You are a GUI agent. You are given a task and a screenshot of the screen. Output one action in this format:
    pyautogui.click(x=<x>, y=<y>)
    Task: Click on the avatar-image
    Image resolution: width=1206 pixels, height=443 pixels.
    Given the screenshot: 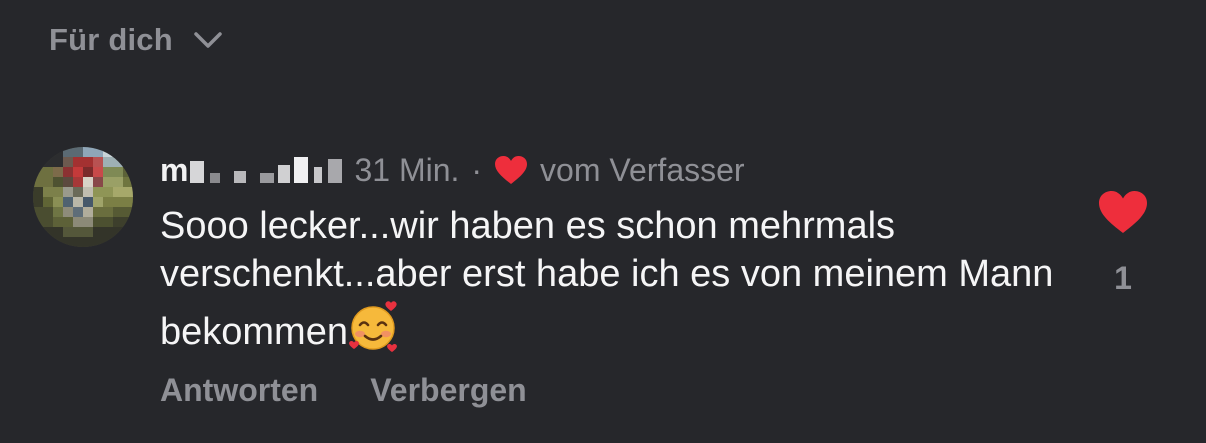 What is the action you would take?
    pyautogui.click(x=83, y=197)
    